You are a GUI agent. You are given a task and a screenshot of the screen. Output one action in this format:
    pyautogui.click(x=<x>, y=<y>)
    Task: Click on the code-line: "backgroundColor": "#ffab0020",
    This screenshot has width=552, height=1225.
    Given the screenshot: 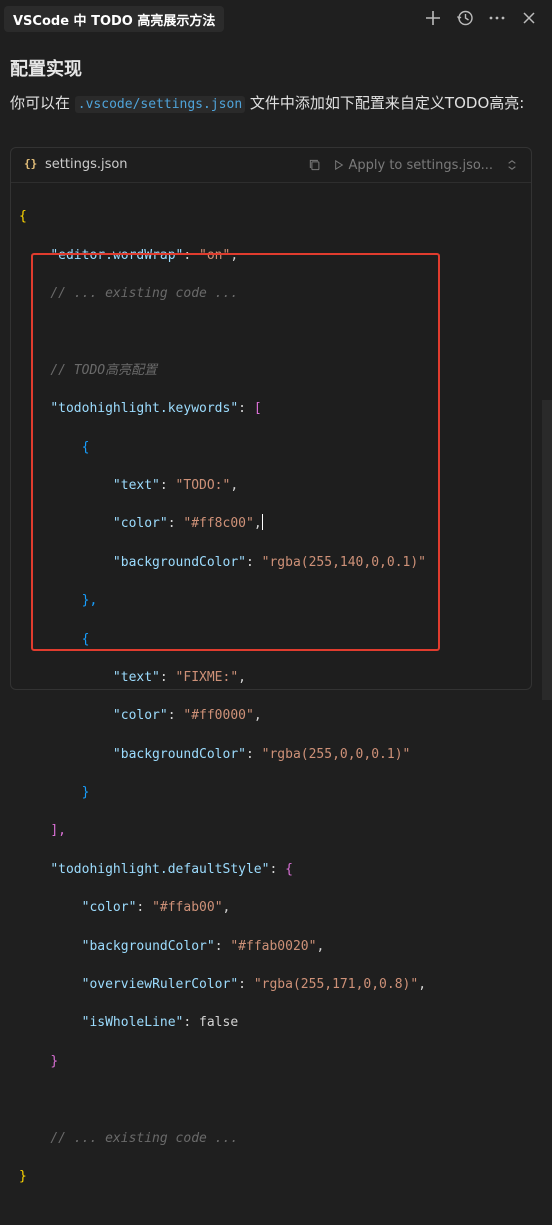 What is the action you would take?
    pyautogui.click(x=222, y=946)
    